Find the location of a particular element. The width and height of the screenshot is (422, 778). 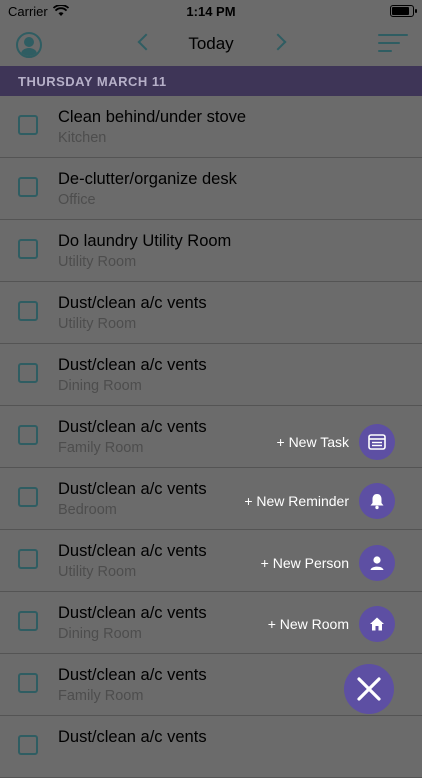

task-card-icon is located at coordinates (377, 442).